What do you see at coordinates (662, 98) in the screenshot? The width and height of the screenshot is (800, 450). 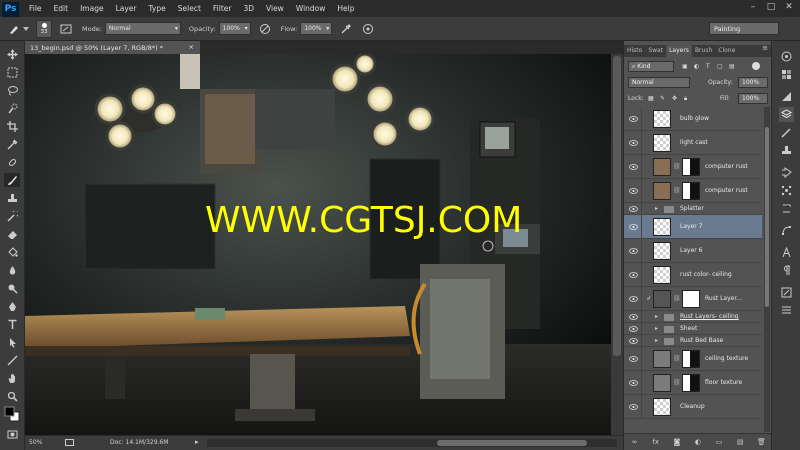 I see `lock-image-icon: ✎` at bounding box center [662, 98].